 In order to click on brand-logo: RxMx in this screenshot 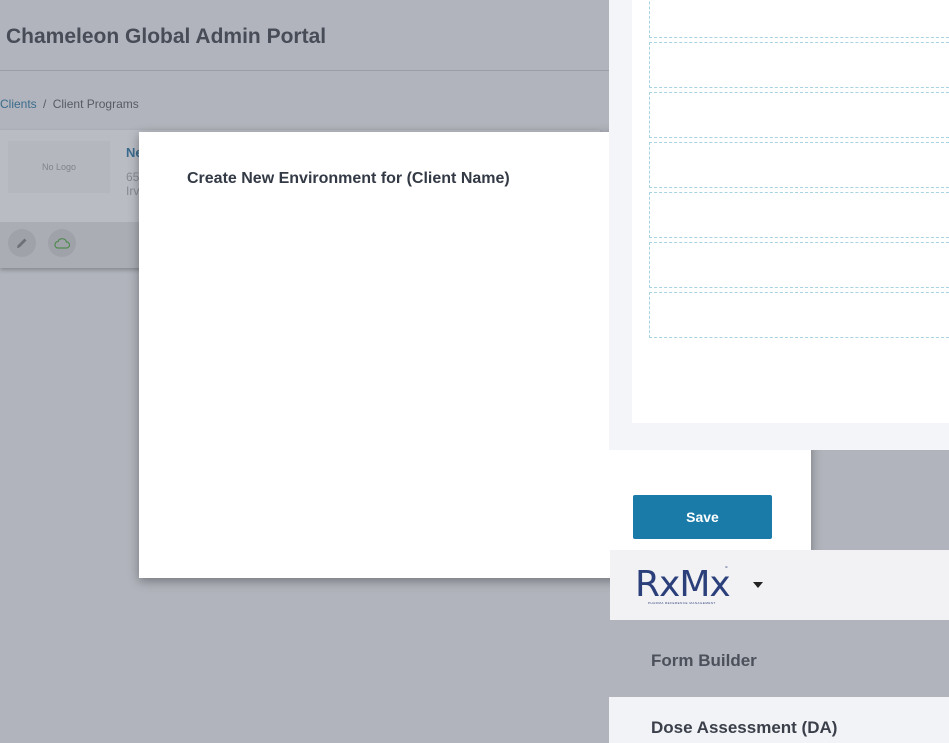, I will do `click(683, 584)`.